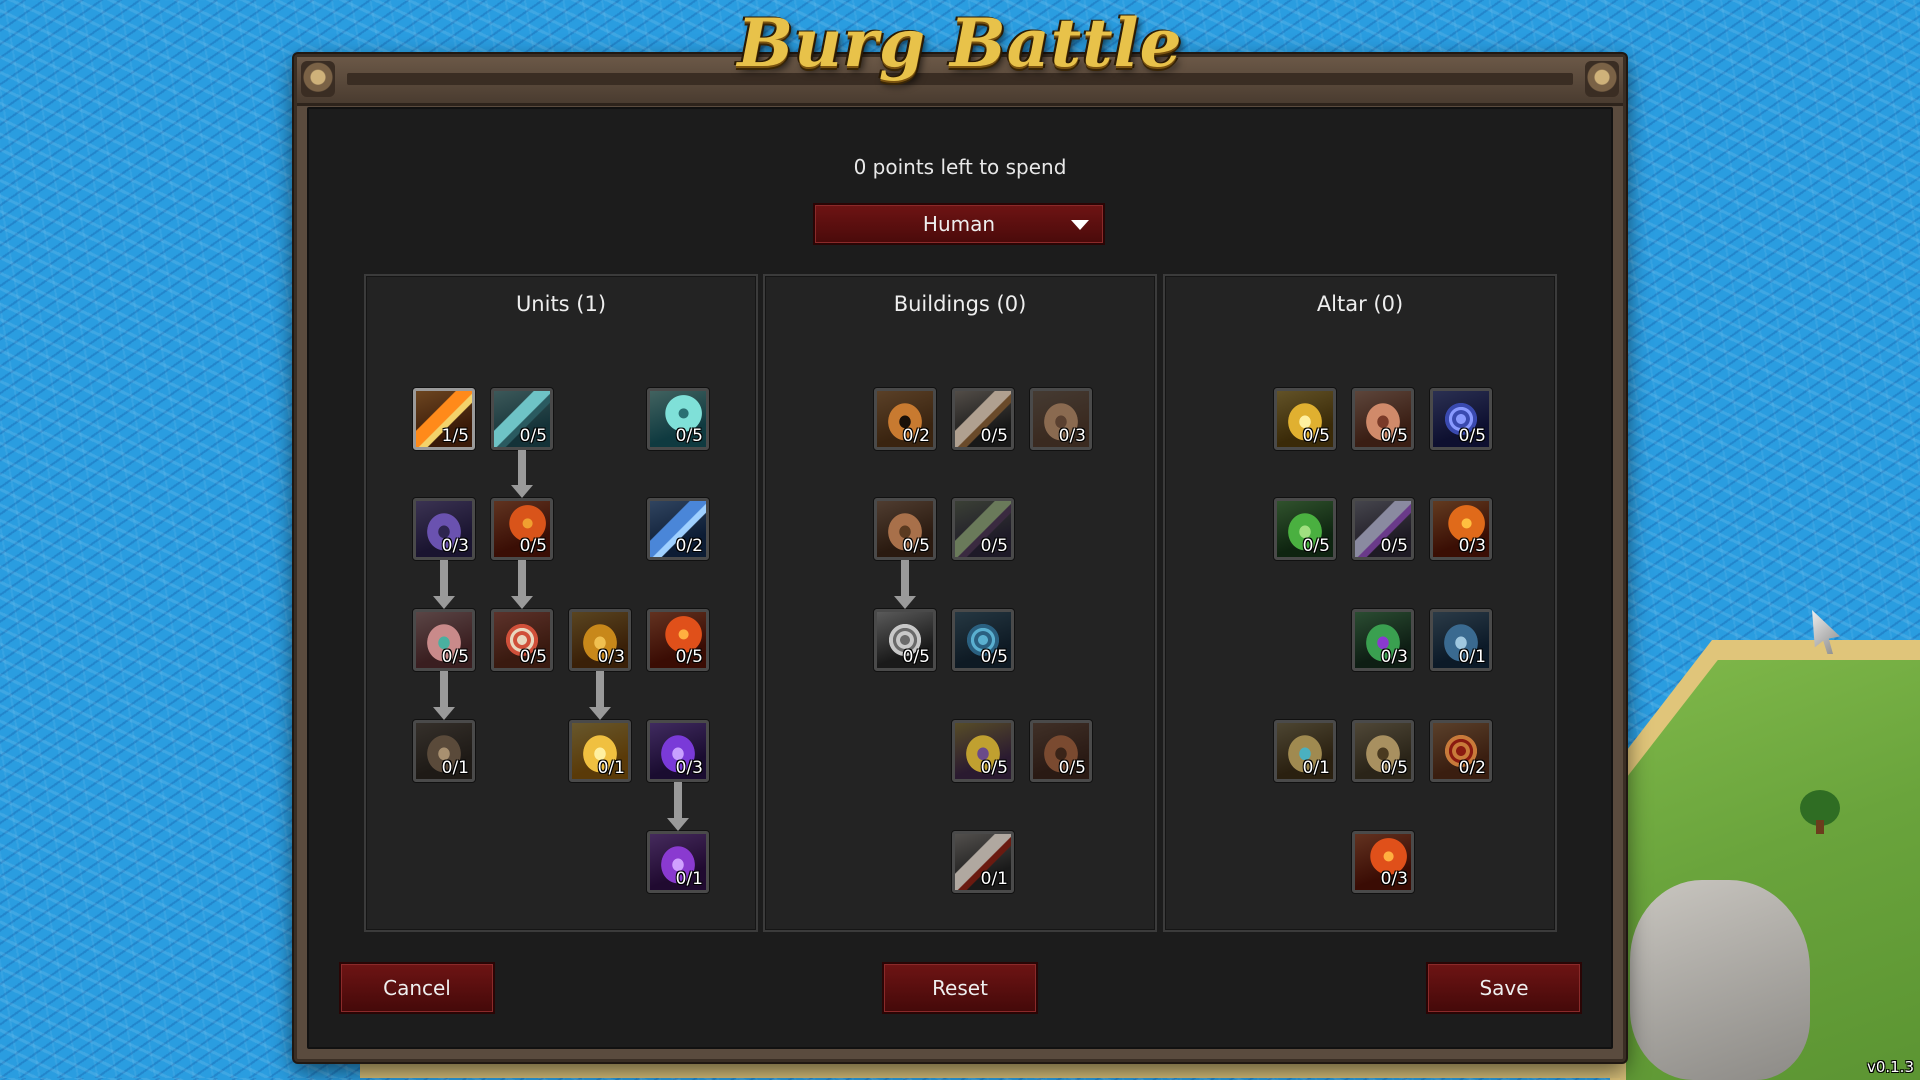 This screenshot has width=1920, height=1080. I want to click on altar-scroll-node: 0/5, so click(1383, 751).